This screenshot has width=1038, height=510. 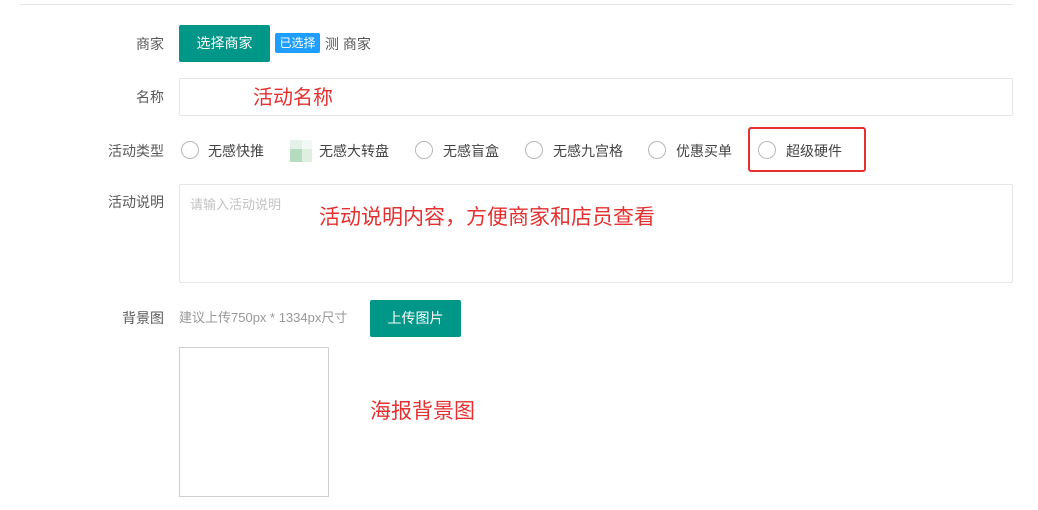 What do you see at coordinates (136, 202) in the screenshot?
I see `description-label: 活动说明` at bounding box center [136, 202].